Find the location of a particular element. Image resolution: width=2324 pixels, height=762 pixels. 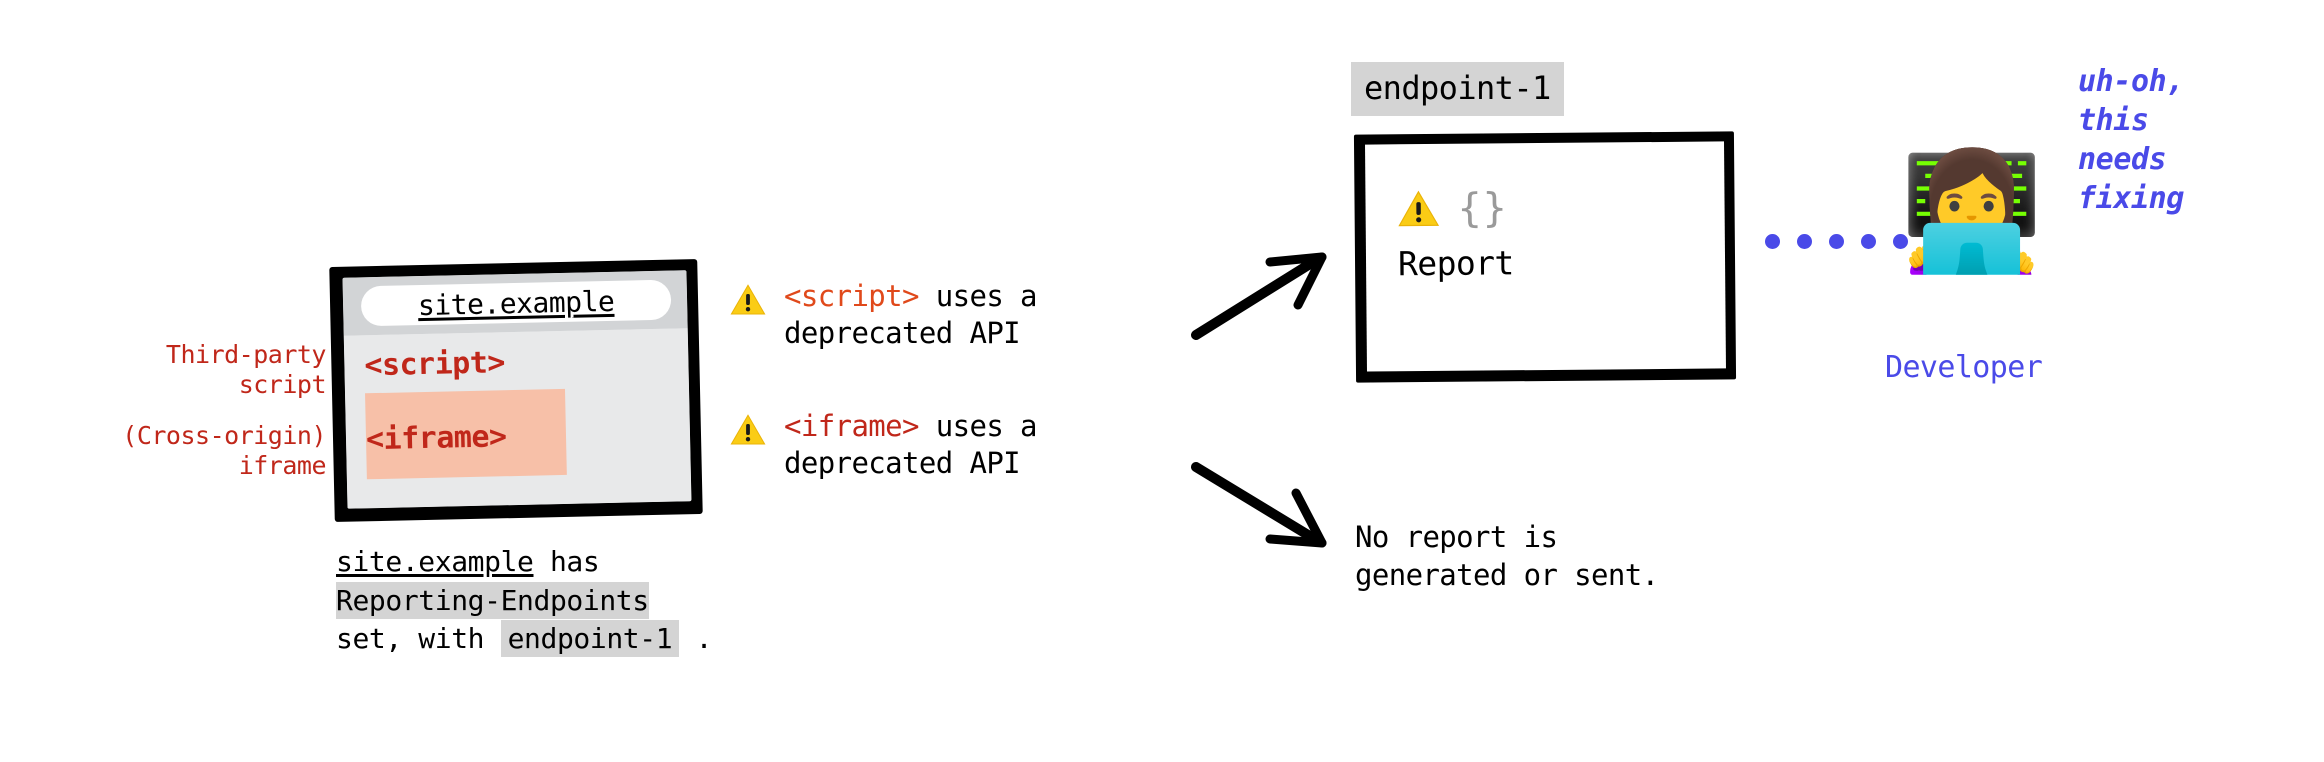

thought-line: needs is located at coordinates (2122, 159).